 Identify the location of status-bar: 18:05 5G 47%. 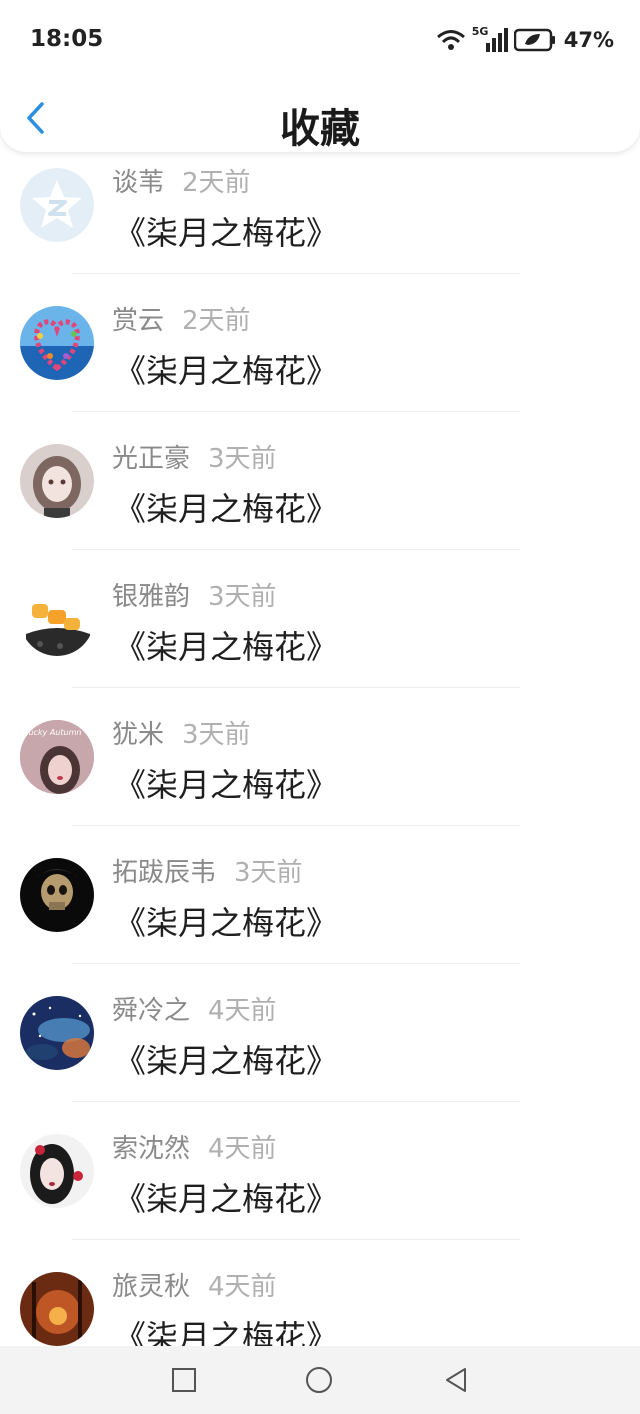
(320, 40).